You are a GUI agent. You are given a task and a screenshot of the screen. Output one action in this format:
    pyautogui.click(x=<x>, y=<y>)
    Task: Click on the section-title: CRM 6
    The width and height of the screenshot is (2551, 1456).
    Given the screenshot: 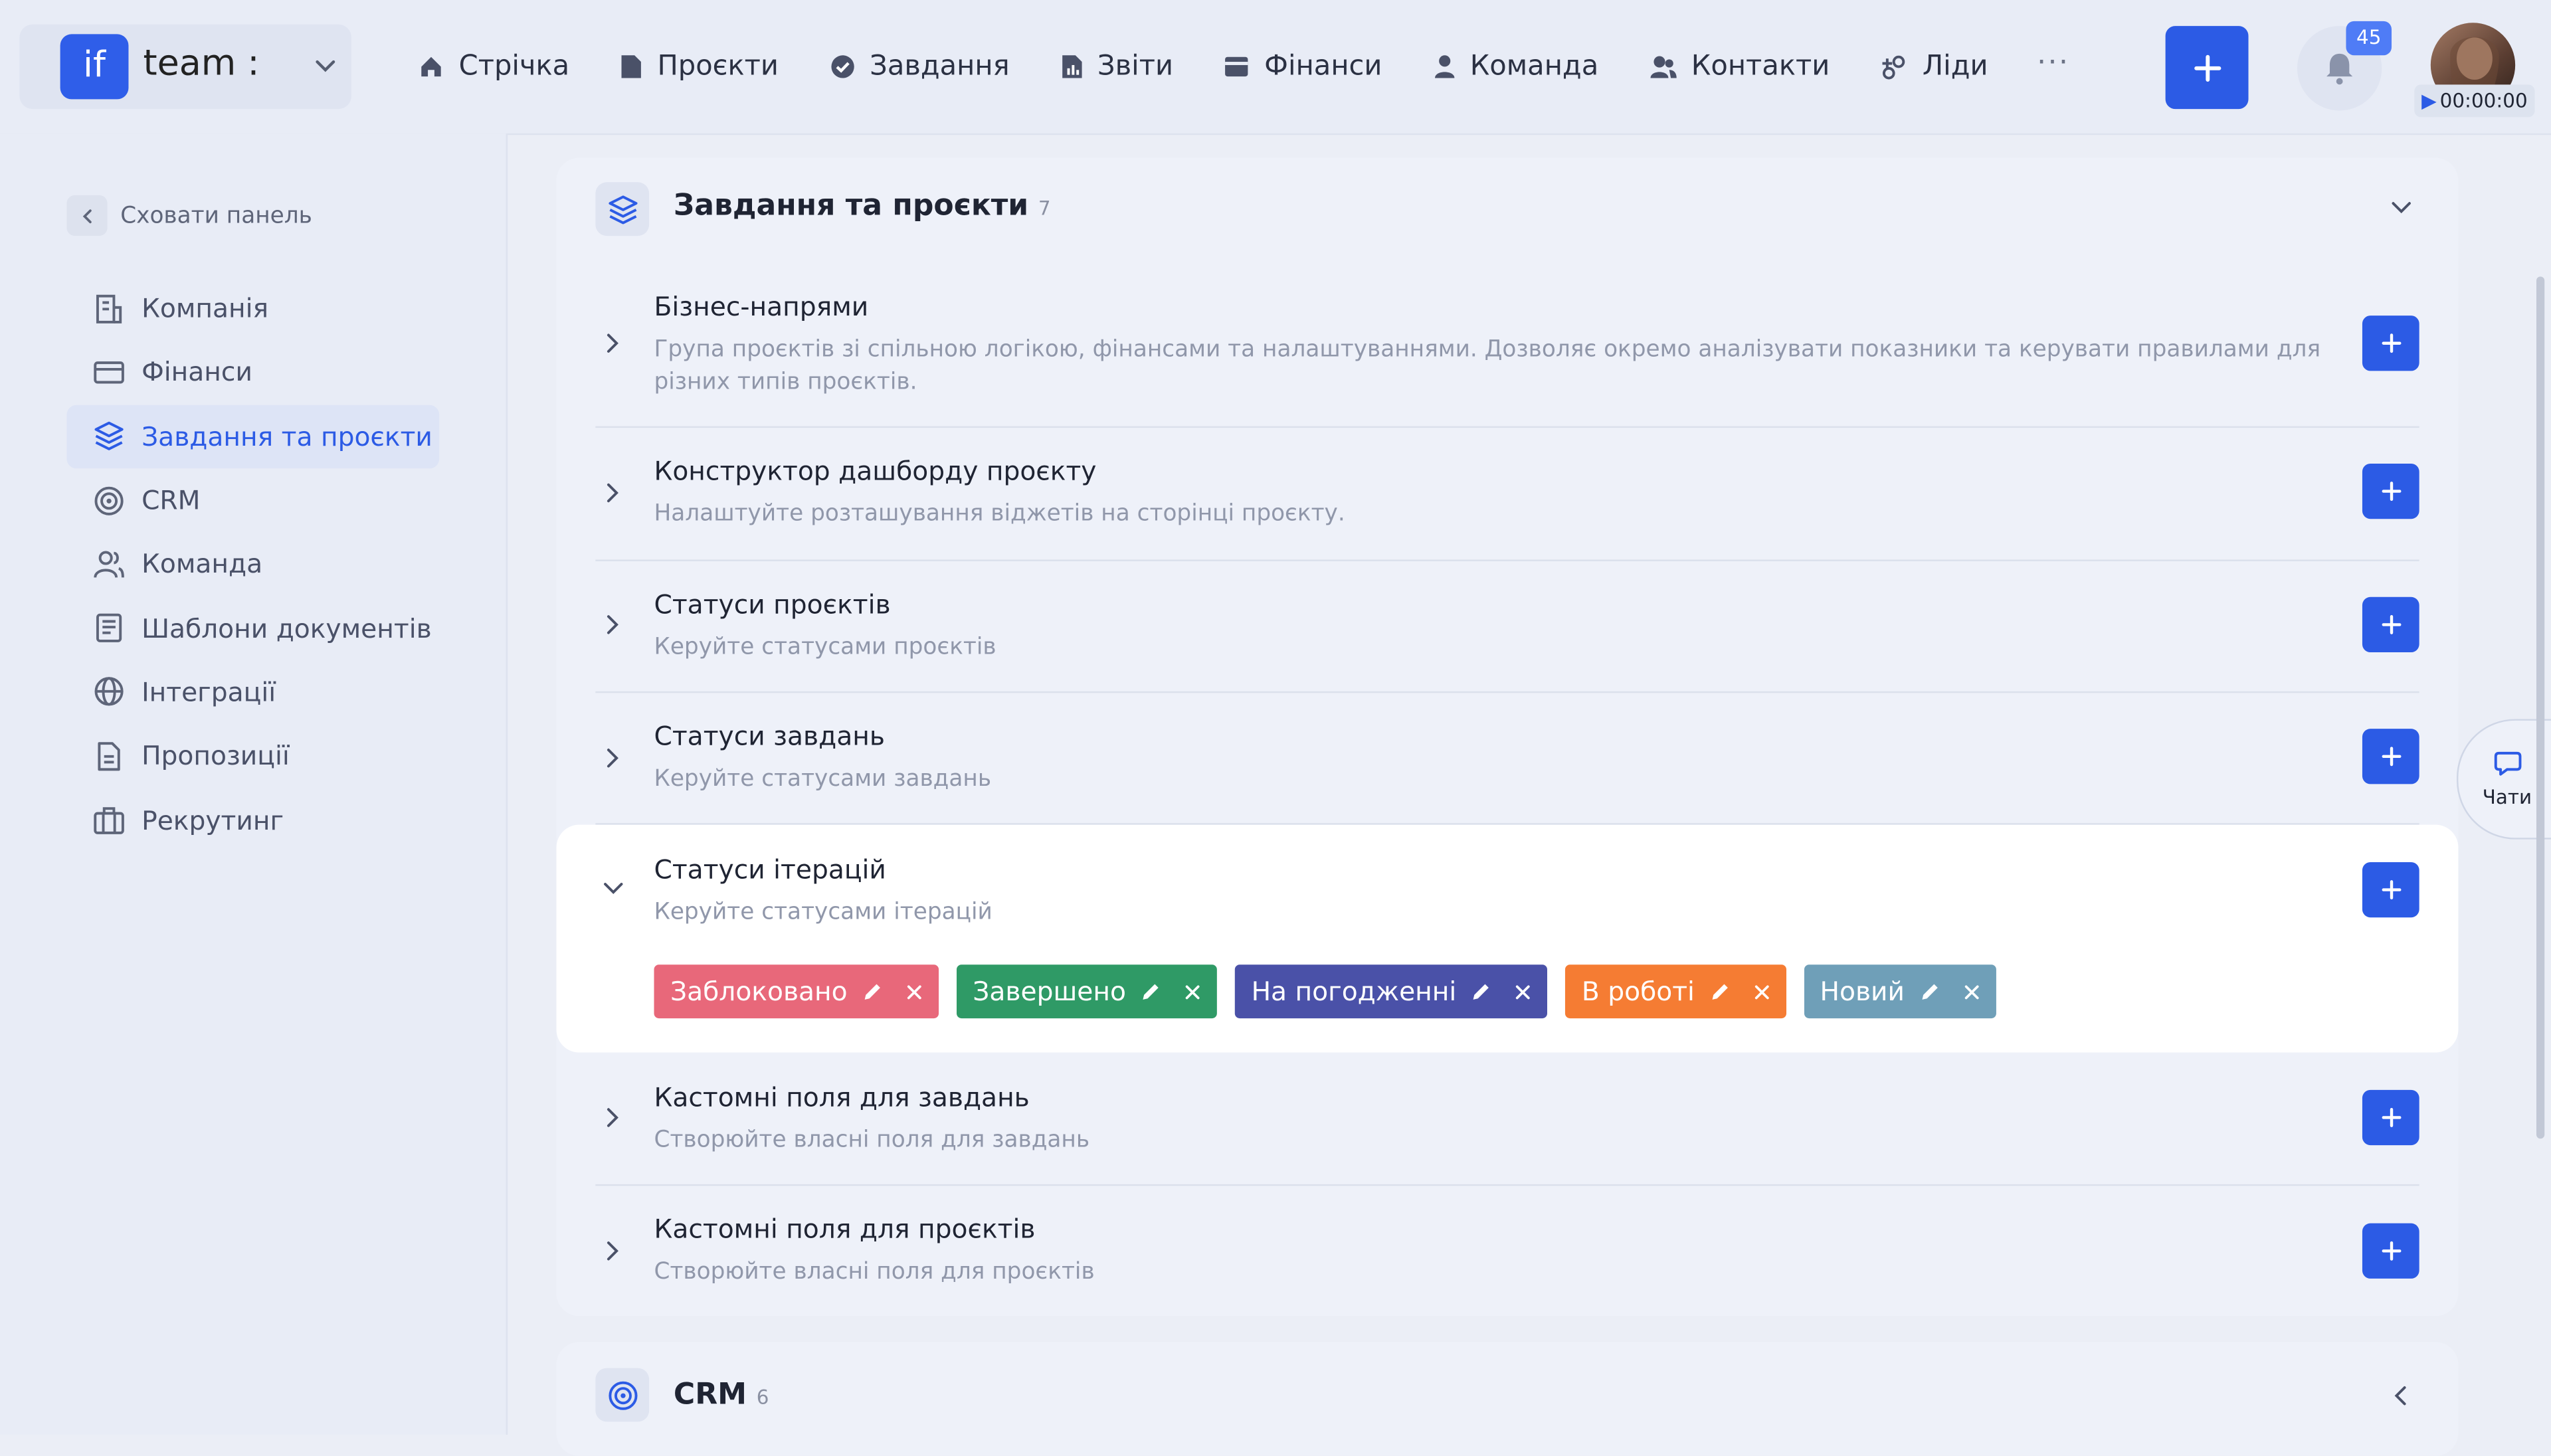 What is the action you would take?
    pyautogui.click(x=721, y=1394)
    